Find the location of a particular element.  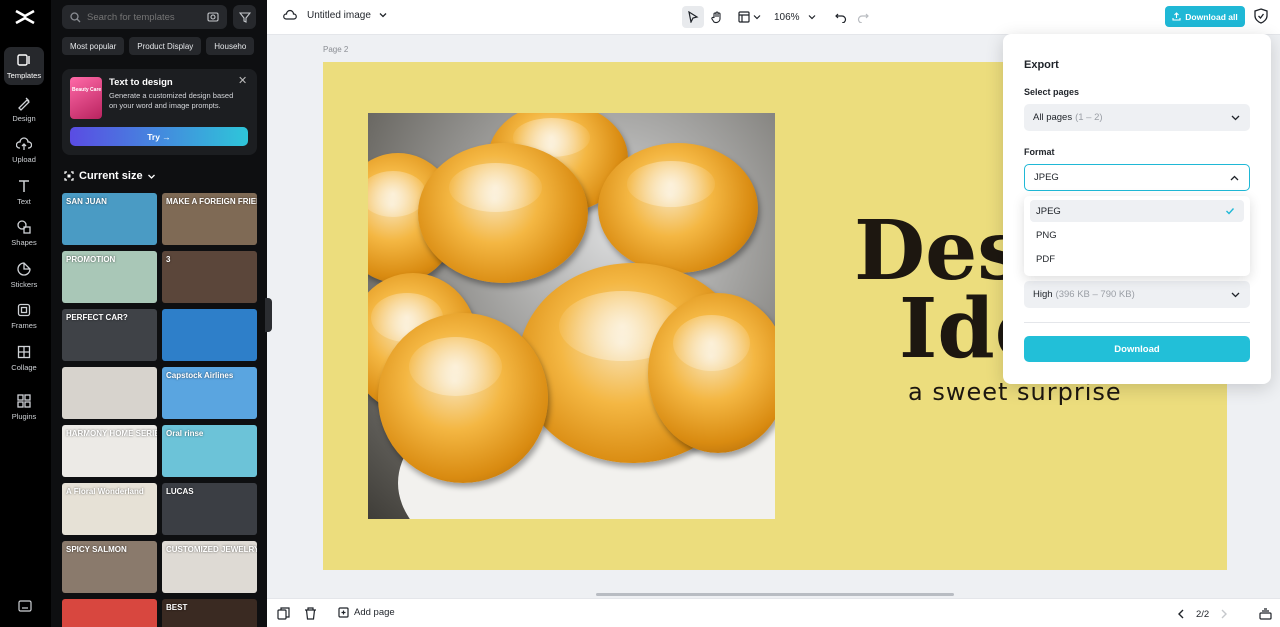

page-label: Page 2 is located at coordinates (336, 49).